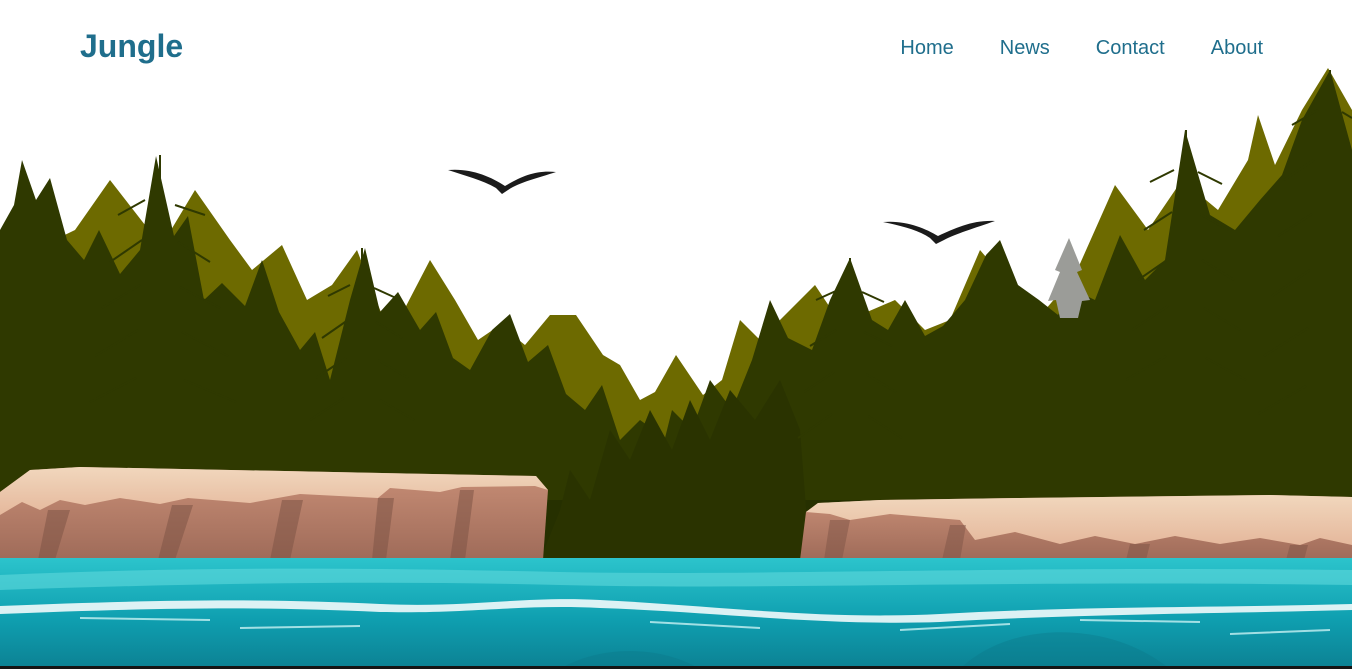  I want to click on nav-home-link: Home, so click(926, 48).